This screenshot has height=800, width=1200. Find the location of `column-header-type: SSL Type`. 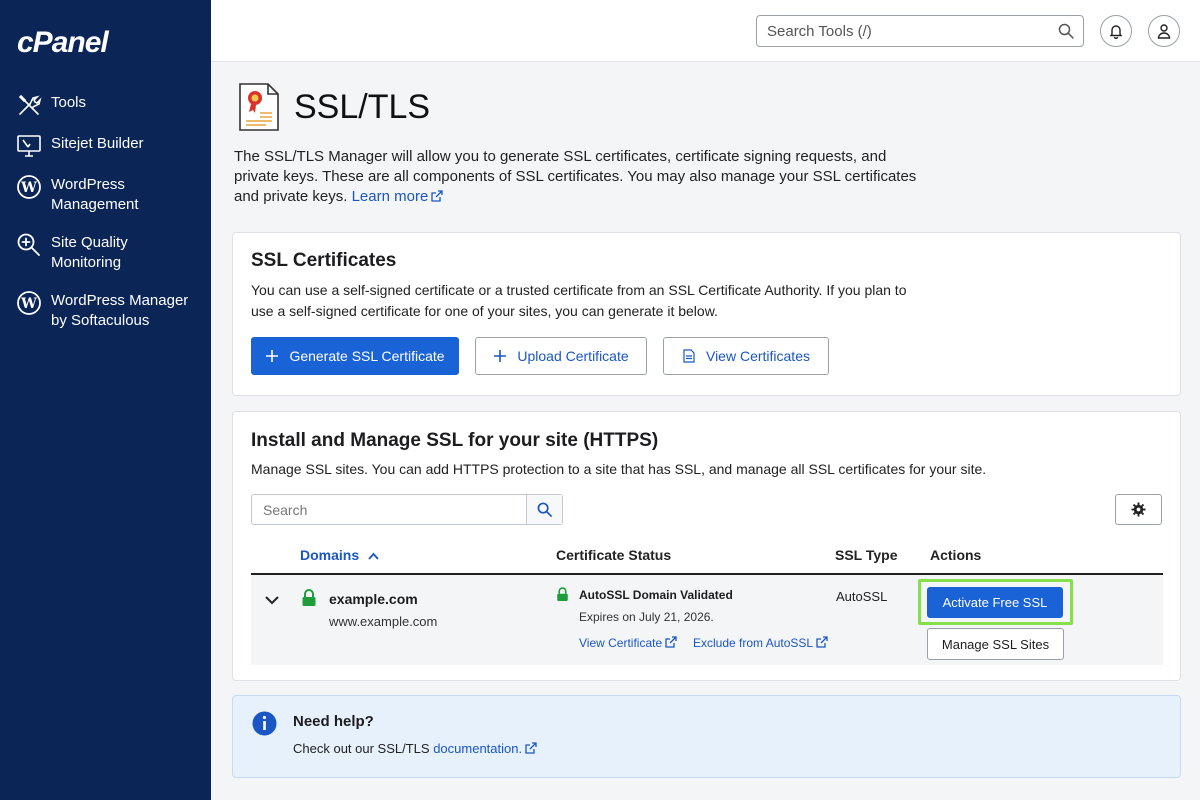

column-header-type: SSL Type is located at coordinates (866, 555).